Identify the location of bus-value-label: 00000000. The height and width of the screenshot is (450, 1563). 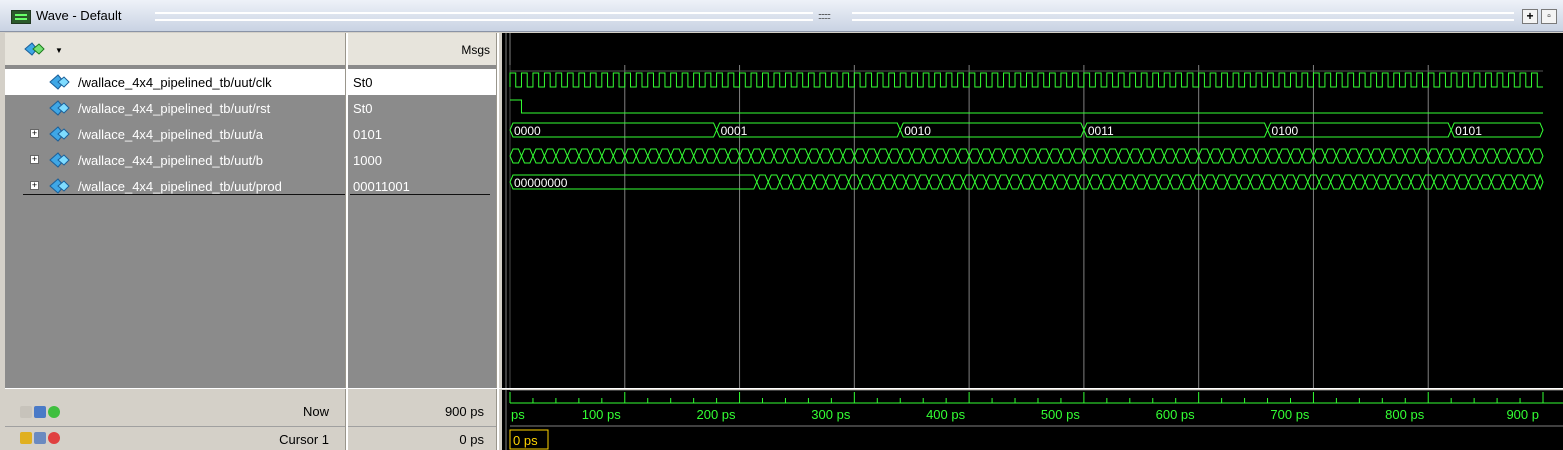
(541, 183).